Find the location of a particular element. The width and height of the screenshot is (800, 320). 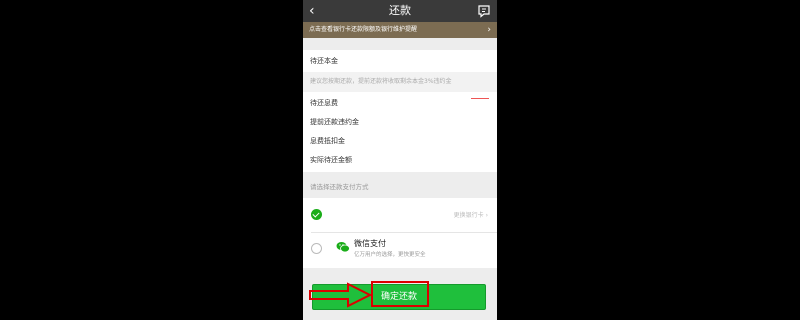

notice-text: 点击查看银行卡还款限额及银行维护提醒 is located at coordinates (363, 29).